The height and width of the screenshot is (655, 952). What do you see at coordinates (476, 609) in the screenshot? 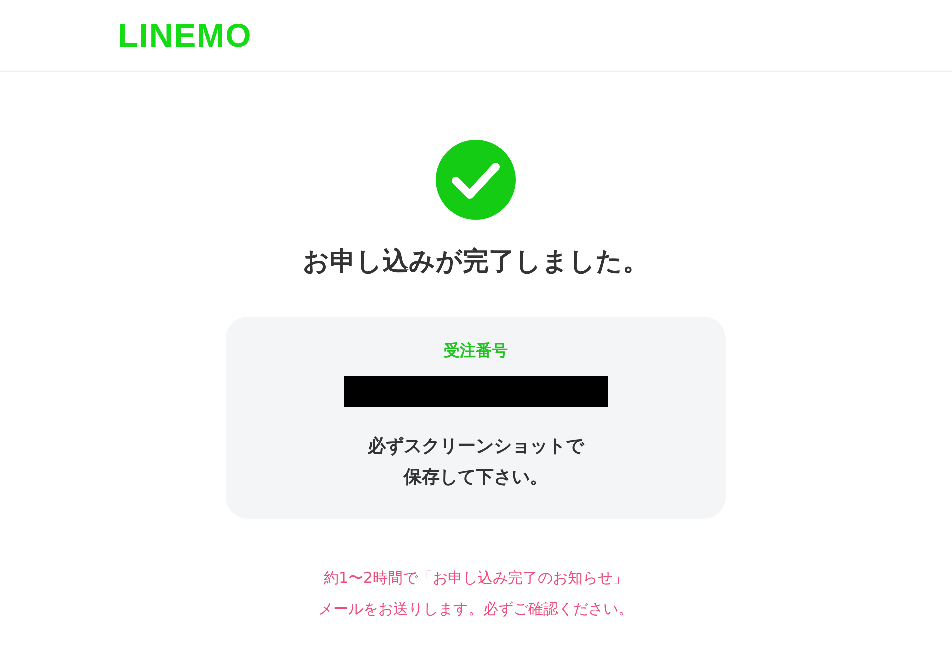
I see `email-notice: メールをお送りします。必ずご確認ください。` at bounding box center [476, 609].